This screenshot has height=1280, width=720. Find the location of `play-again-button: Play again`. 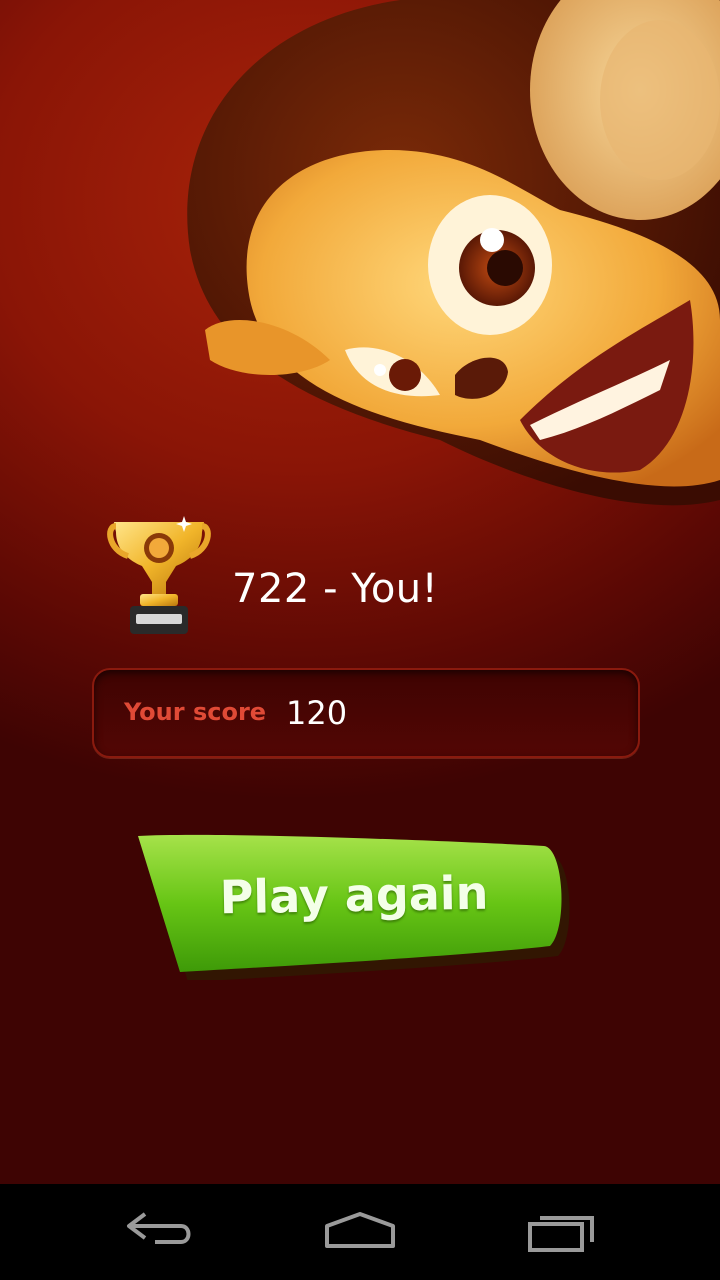

play-again-button: Play again is located at coordinates (354, 905).